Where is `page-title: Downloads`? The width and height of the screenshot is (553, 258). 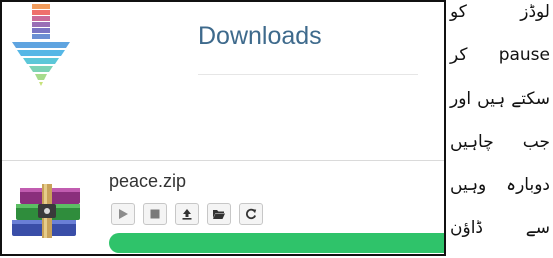 page-title: Downloads is located at coordinates (260, 36).